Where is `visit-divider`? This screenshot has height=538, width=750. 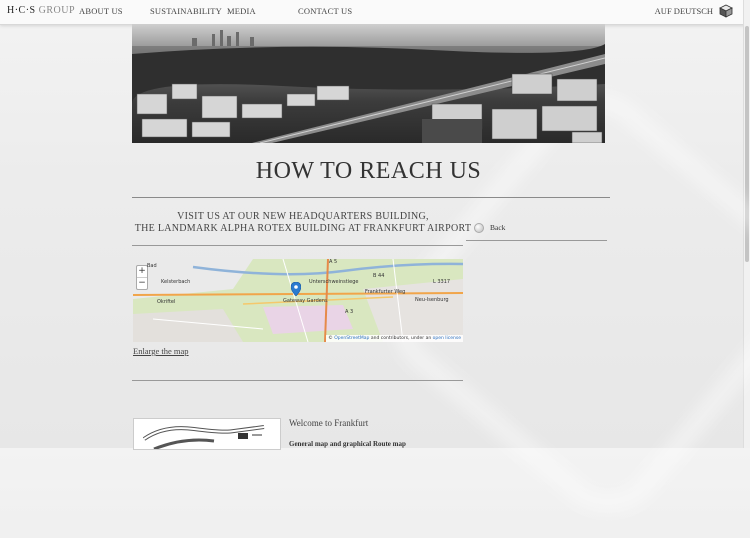
visit-divider is located at coordinates (297, 245).